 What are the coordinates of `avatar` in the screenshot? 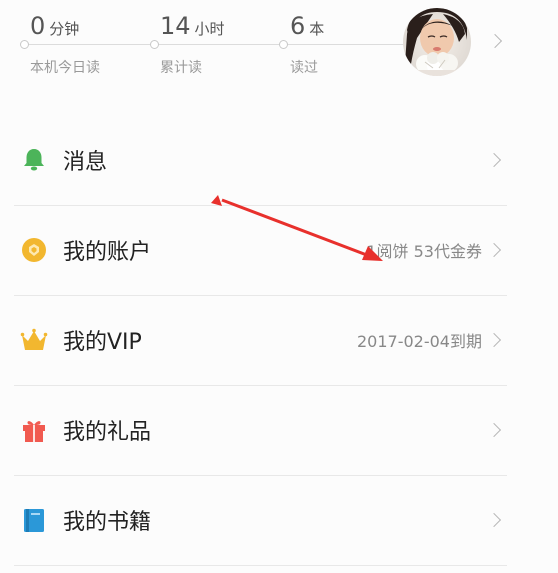 It's located at (437, 42).